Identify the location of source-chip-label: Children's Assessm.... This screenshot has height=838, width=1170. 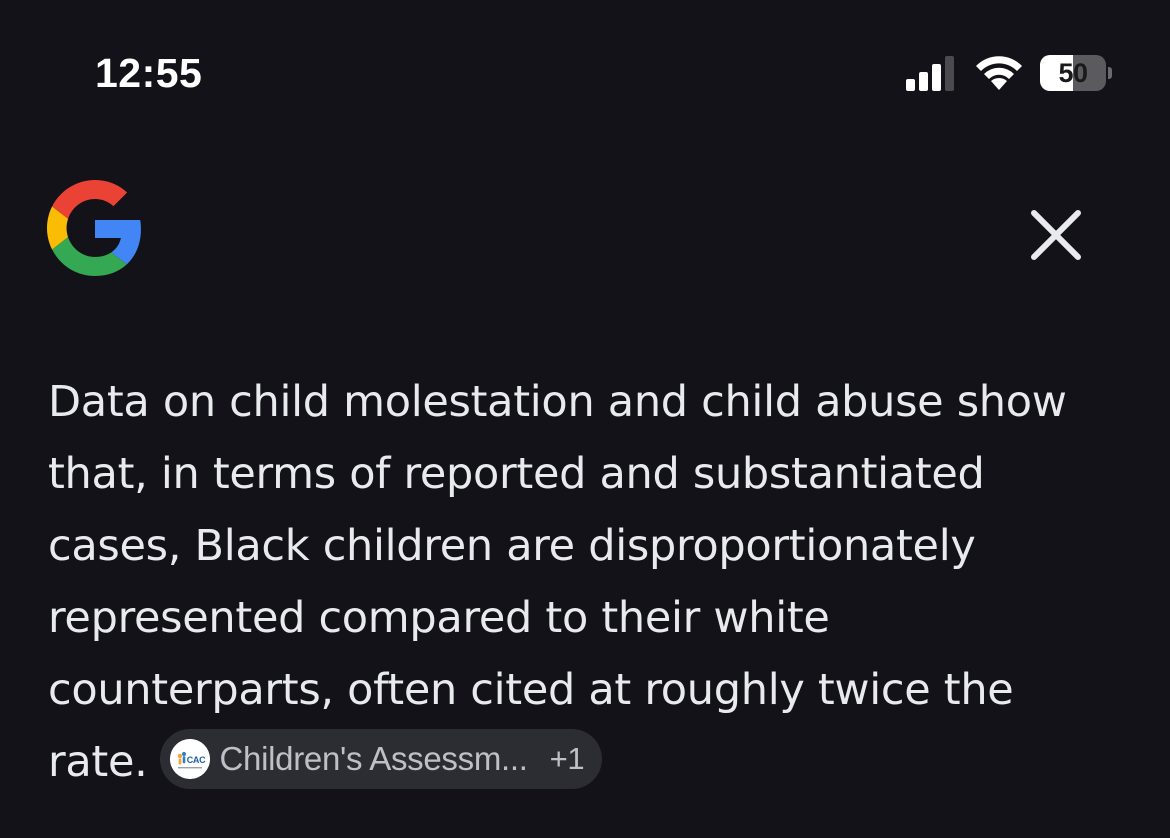
(373, 758).